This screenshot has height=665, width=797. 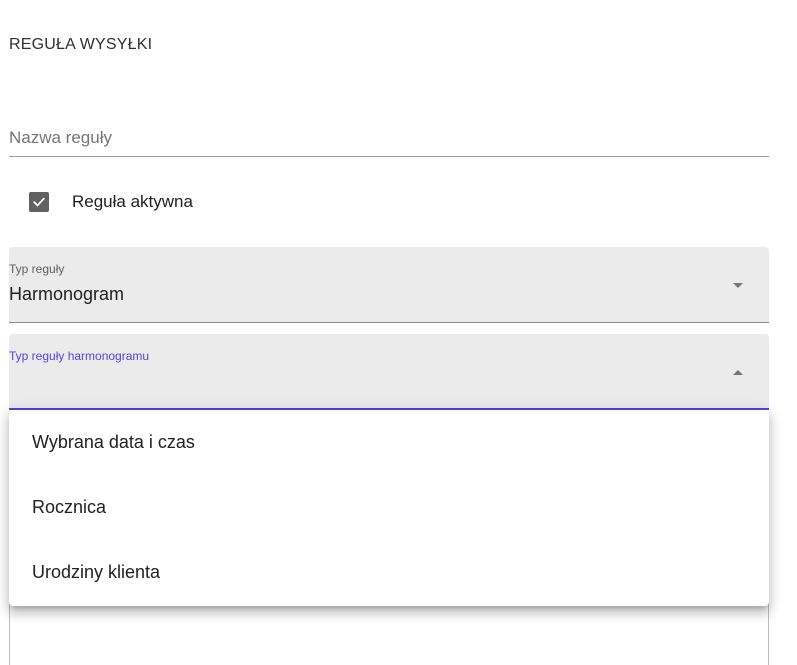 What do you see at coordinates (389, 372) in the screenshot?
I see `schedule-type-select: Typ reguły harmonogramu` at bounding box center [389, 372].